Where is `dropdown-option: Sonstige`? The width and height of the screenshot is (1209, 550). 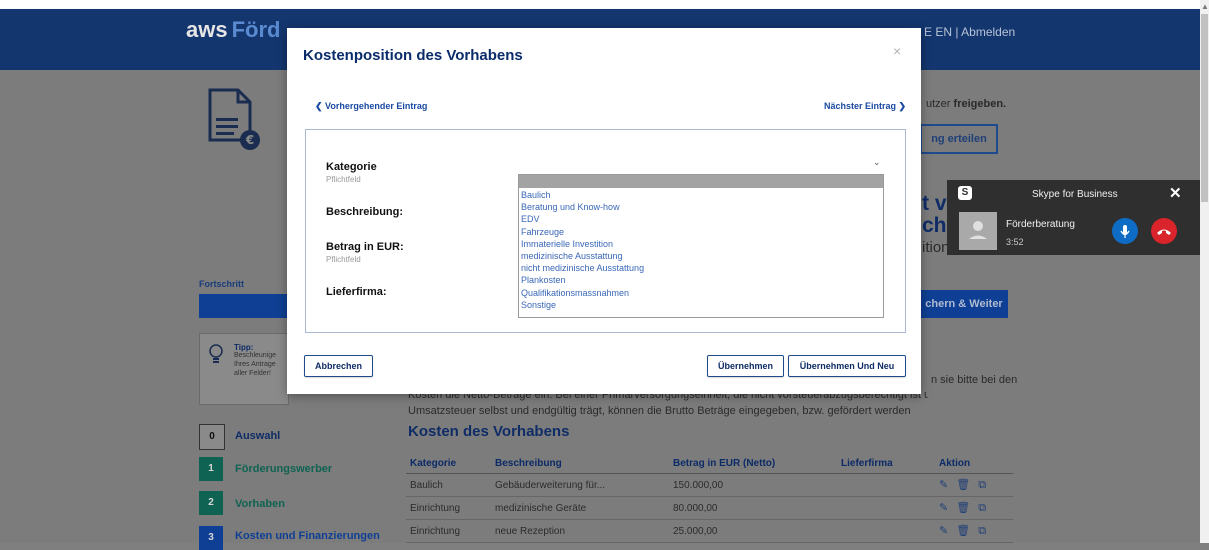 dropdown-option: Sonstige is located at coordinates (582, 305).